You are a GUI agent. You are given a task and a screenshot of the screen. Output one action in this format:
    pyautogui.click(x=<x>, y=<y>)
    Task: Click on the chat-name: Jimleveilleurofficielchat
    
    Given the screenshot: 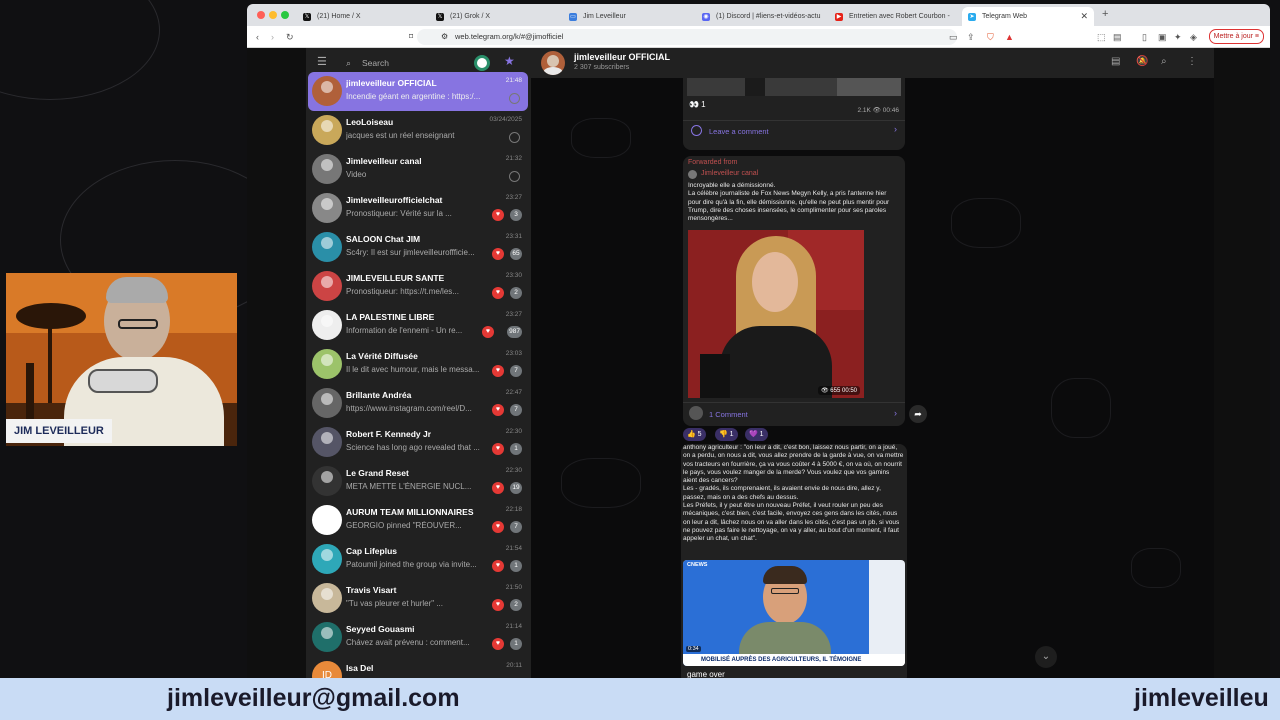 What is the action you would take?
    pyautogui.click(x=394, y=200)
    